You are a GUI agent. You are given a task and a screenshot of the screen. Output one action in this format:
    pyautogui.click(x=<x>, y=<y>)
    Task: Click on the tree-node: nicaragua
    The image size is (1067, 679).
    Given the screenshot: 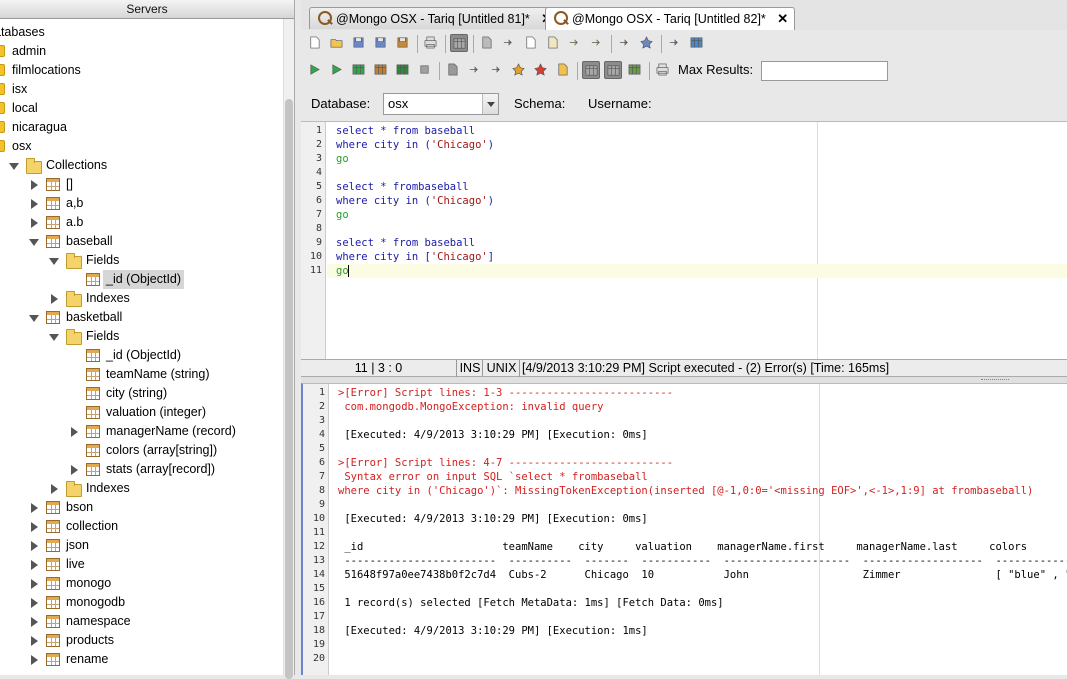 What is the action you would take?
    pyautogui.click(x=140, y=127)
    